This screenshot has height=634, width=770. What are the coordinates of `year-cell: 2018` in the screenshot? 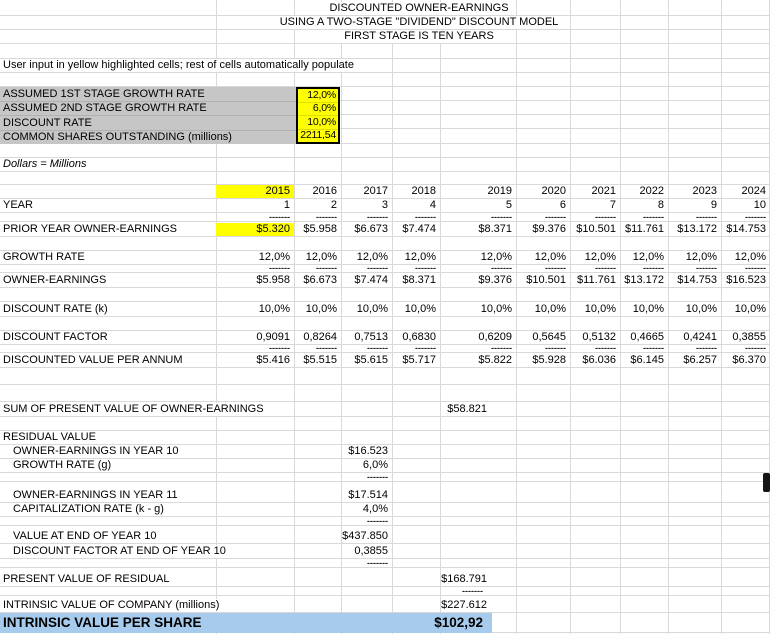 It's located at (423, 191).